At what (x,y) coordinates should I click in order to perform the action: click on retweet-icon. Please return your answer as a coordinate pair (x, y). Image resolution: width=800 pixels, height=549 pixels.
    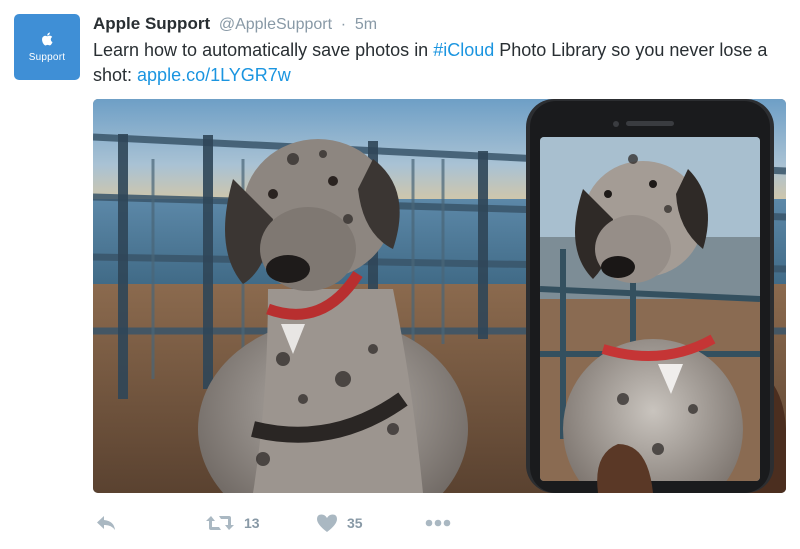
    Looking at the image, I should click on (220, 523).